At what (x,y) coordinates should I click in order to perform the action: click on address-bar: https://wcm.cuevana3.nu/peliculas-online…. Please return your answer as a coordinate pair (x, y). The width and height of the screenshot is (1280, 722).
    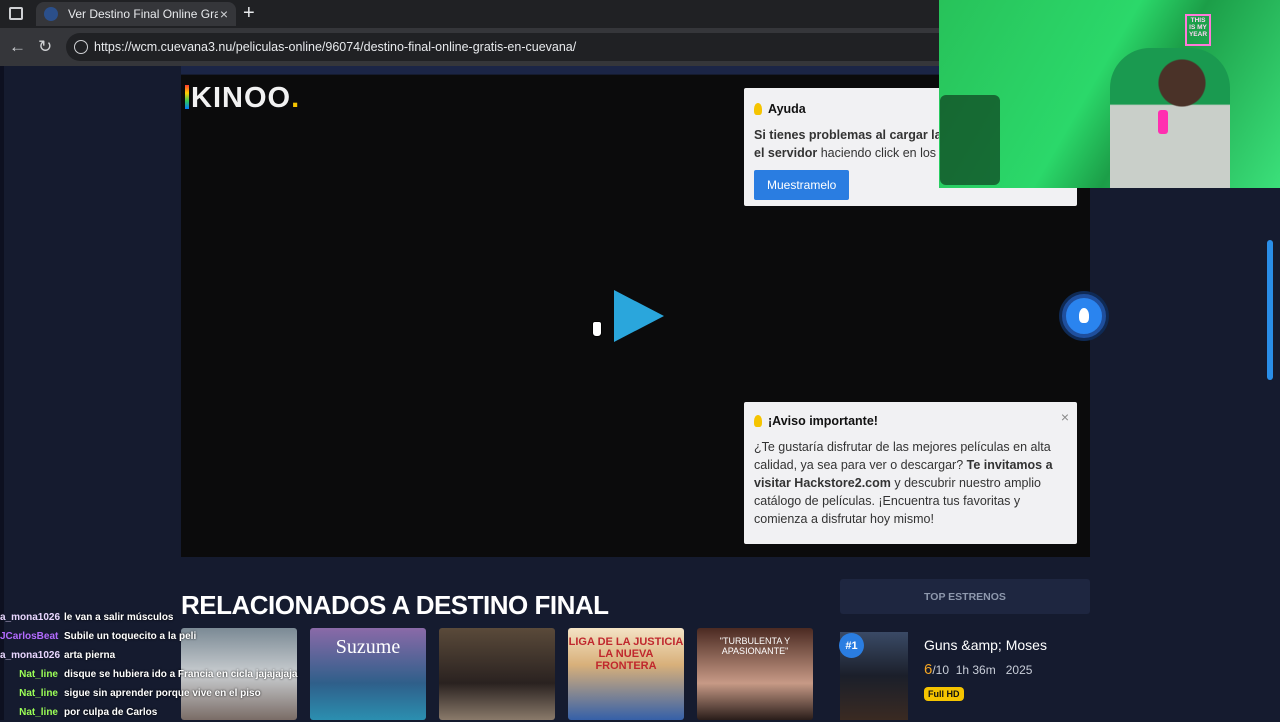
    Looking at the image, I should click on (516, 47).